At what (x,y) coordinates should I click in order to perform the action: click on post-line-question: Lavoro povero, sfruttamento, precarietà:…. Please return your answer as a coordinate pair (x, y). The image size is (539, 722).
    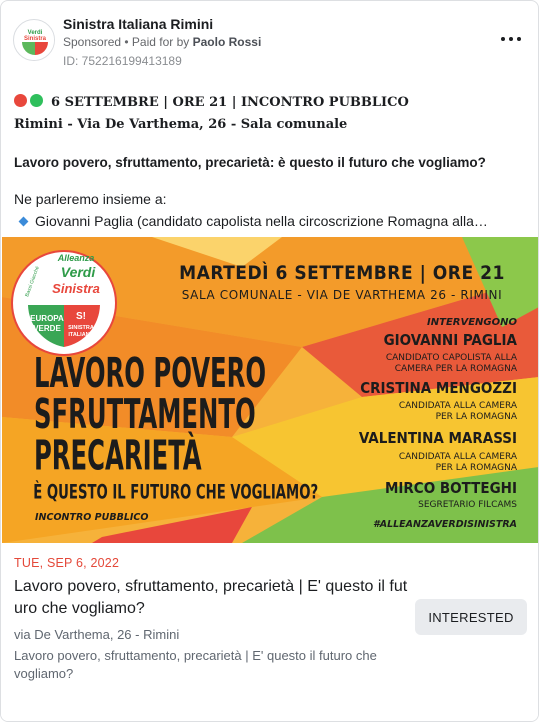
    Looking at the image, I should click on (250, 162).